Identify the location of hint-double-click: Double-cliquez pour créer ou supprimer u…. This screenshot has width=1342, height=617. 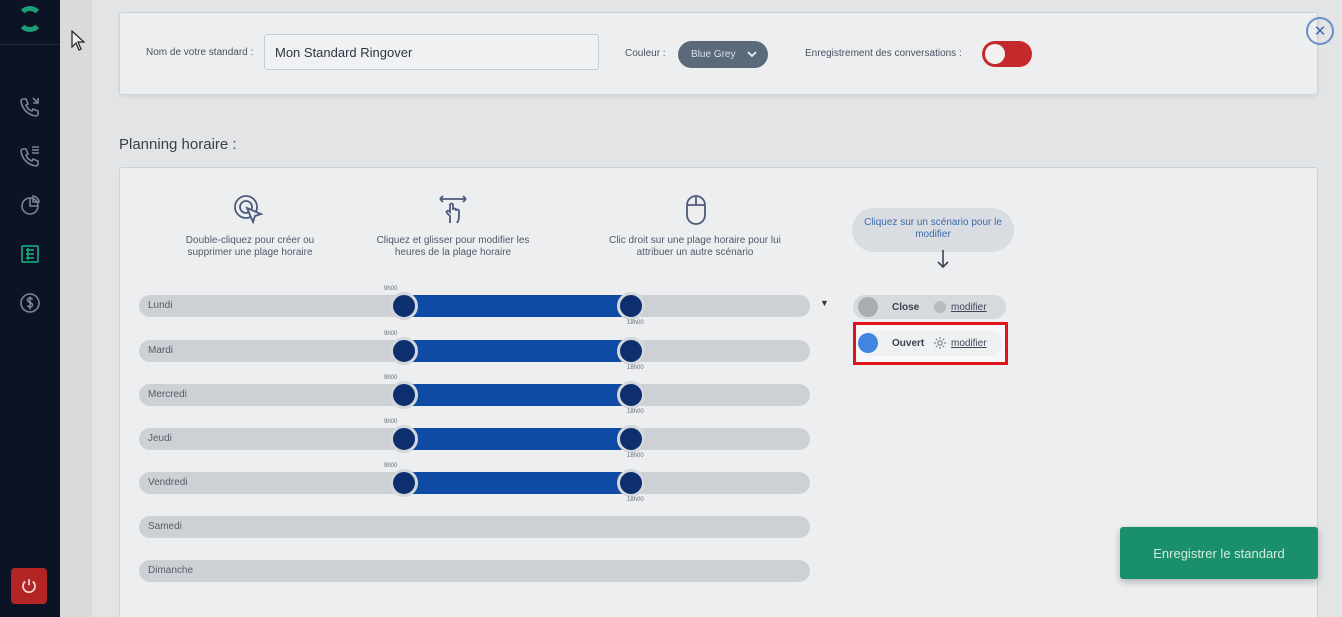
(250, 246).